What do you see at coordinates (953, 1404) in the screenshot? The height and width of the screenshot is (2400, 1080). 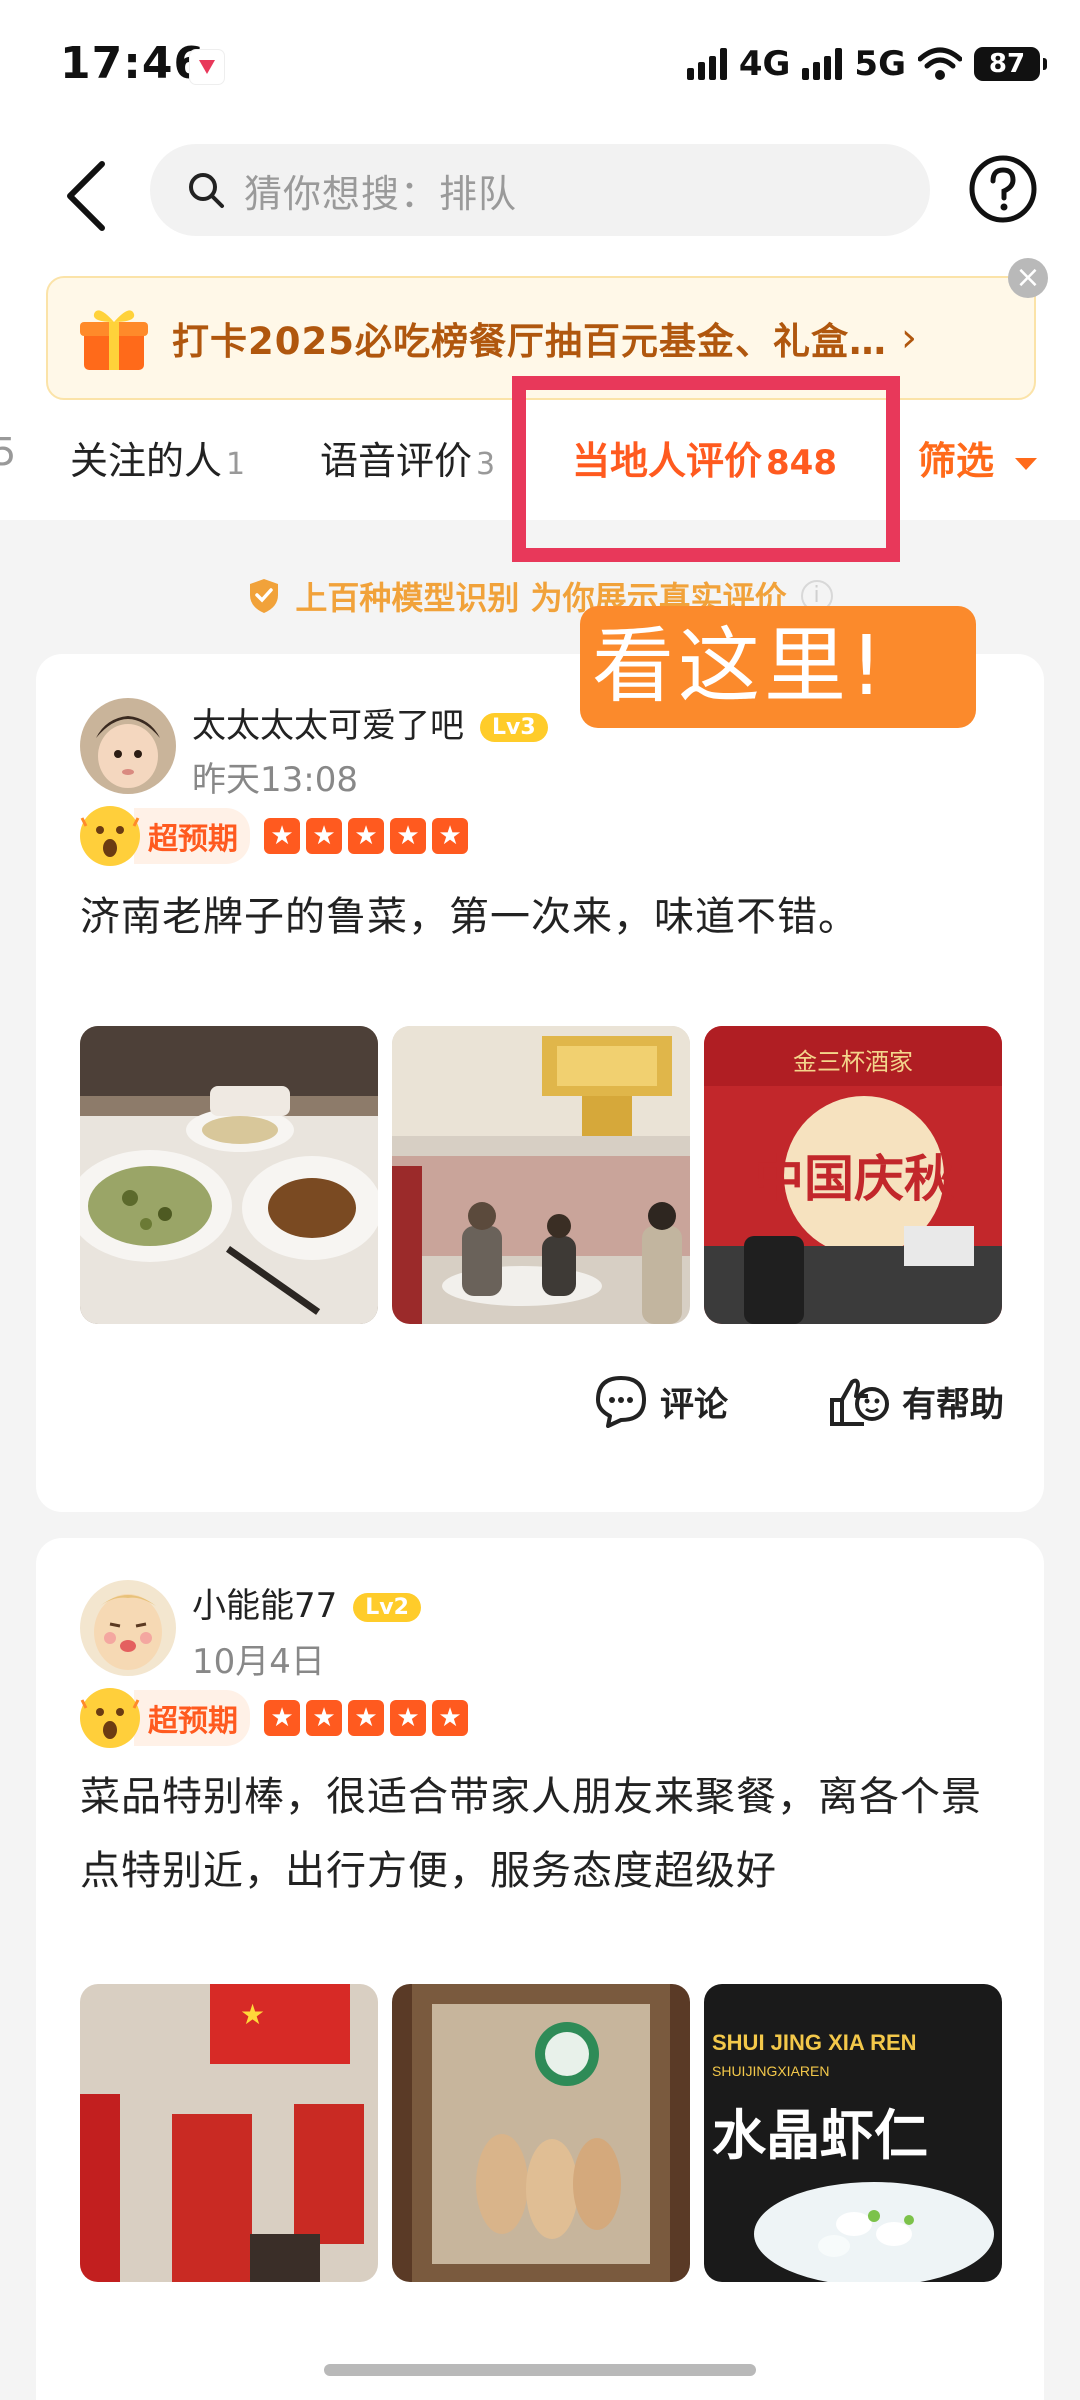 I see `helpful-label: 有帮助` at bounding box center [953, 1404].